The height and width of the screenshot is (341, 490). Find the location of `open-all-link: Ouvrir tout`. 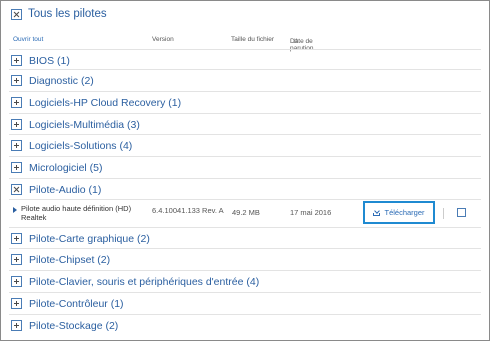

open-all-link: Ouvrir tout is located at coordinates (28, 39).